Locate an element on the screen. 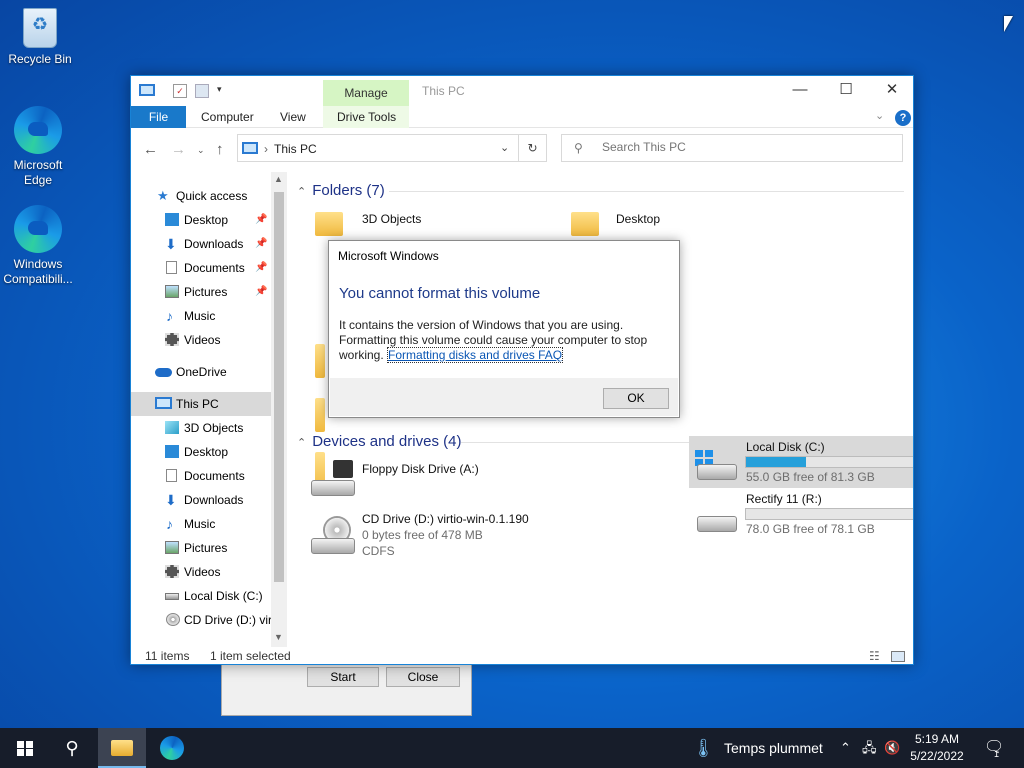 The height and width of the screenshot is (768, 1024). recent-locations-icon: ⌄ is located at coordinates (201, 150).